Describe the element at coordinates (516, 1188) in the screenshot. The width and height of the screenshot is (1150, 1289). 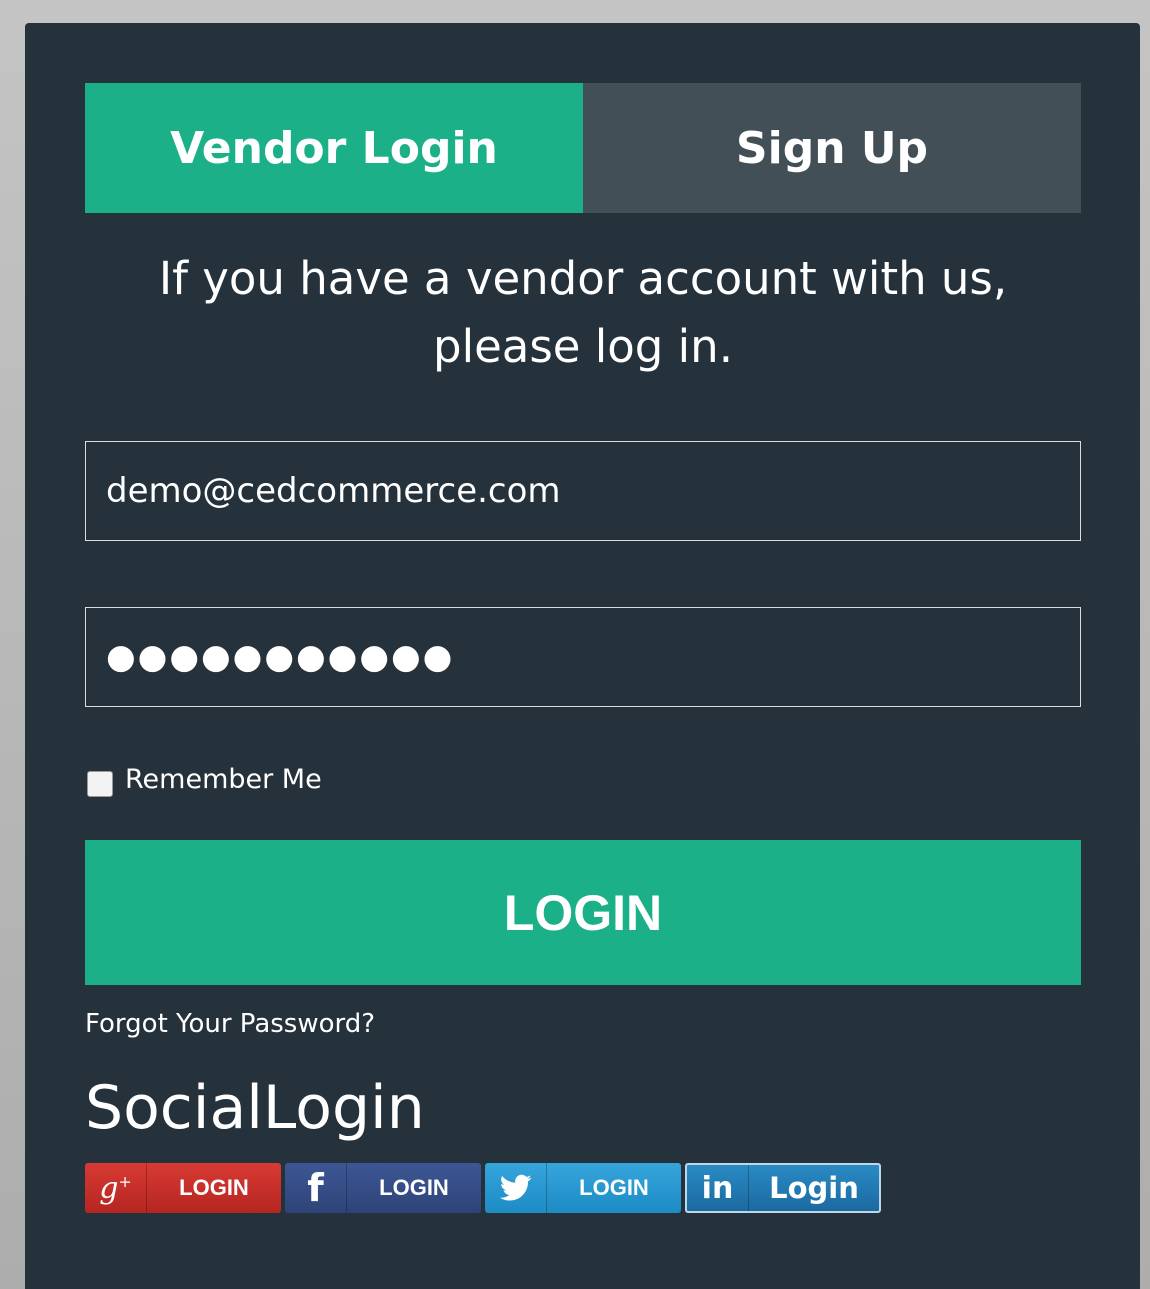
I see `twitter-icon` at that location.